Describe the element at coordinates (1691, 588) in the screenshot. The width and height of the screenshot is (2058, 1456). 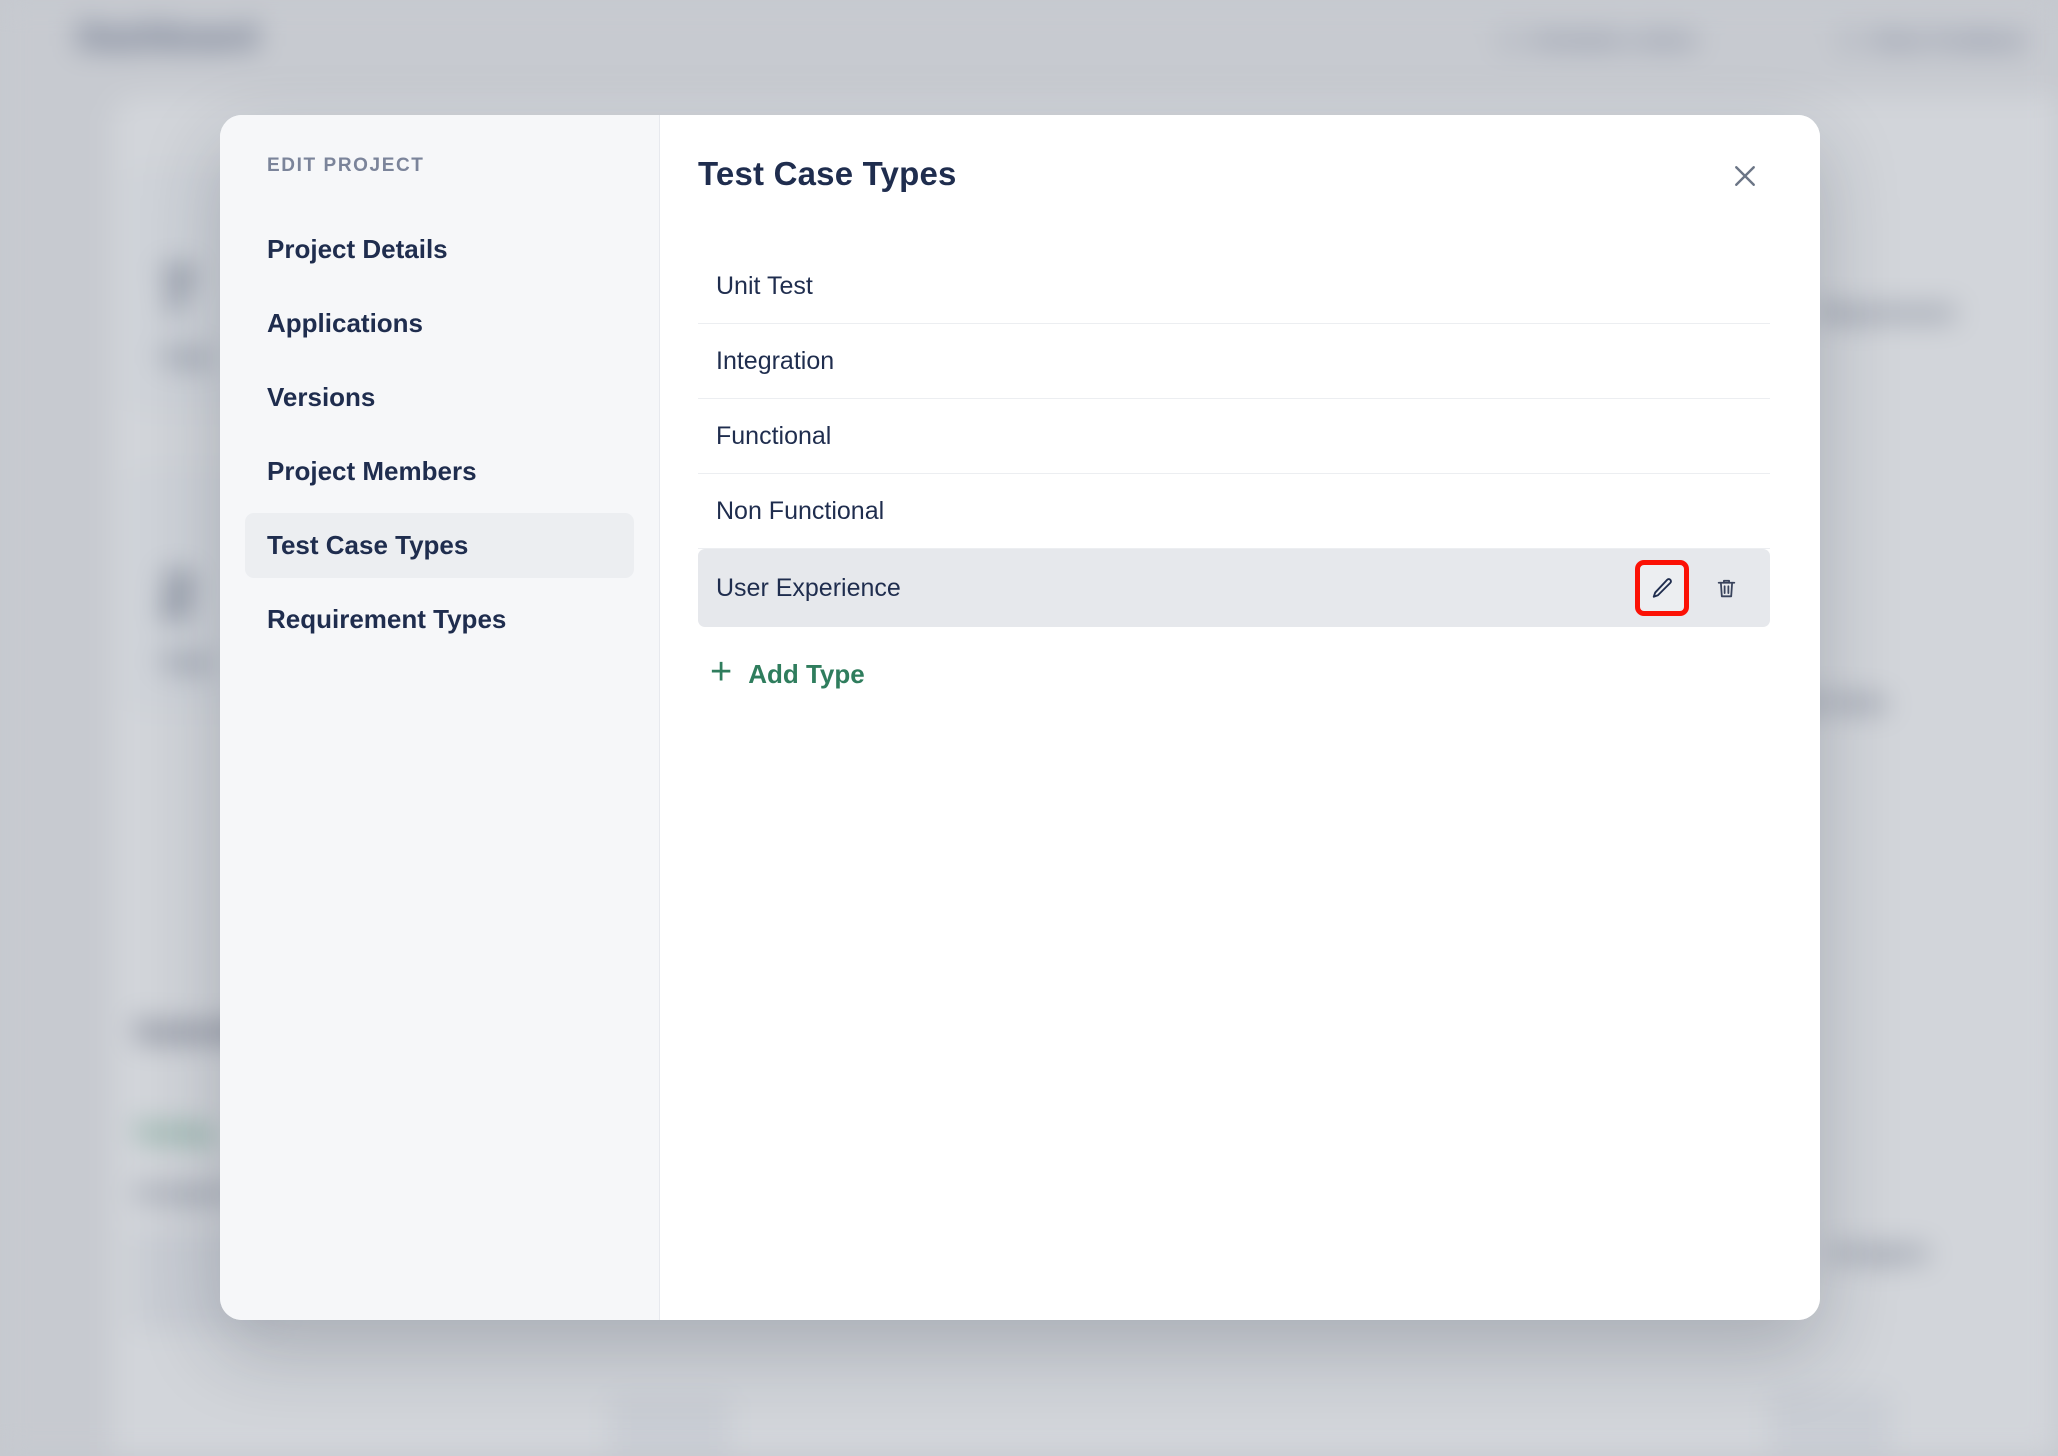
I see `row-actions` at that location.